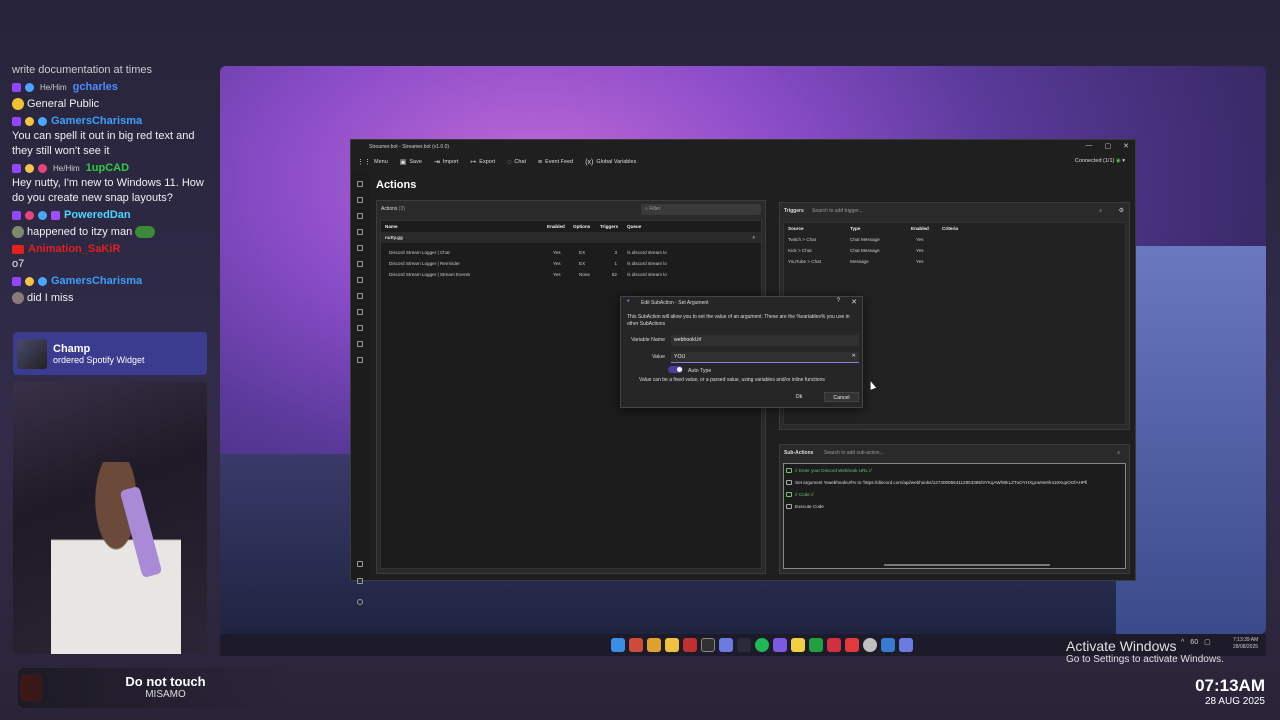  Describe the element at coordinates (675, 369) in the screenshot. I see `auto-type-toggle` at that location.